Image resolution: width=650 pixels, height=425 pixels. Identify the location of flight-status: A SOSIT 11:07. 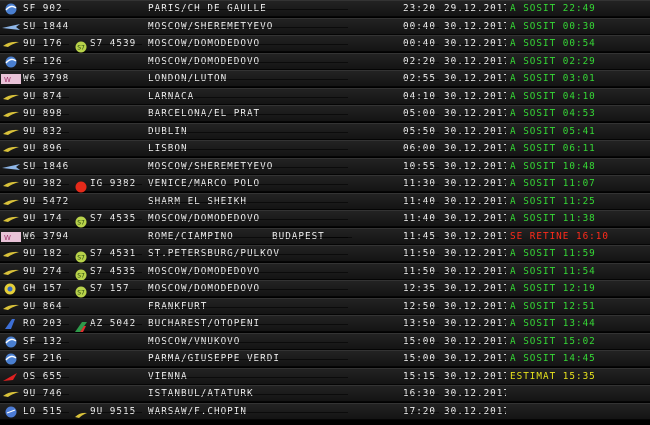
(553, 183).